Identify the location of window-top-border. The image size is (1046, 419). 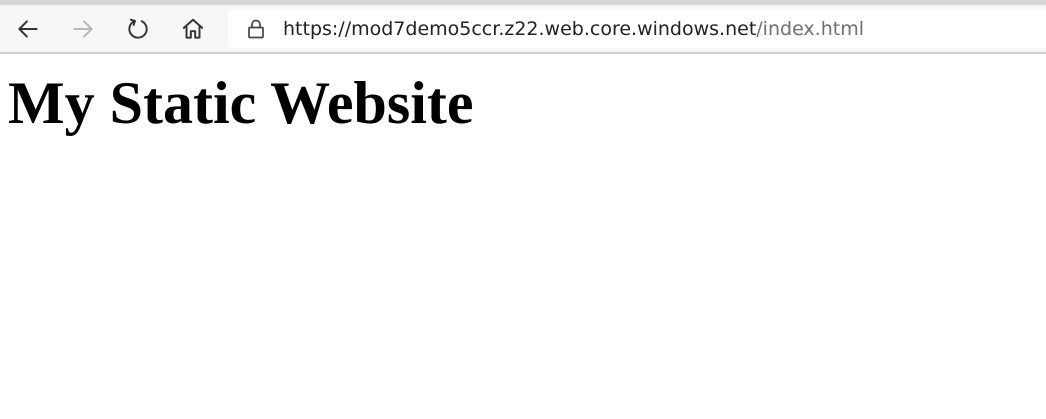
(523, 2).